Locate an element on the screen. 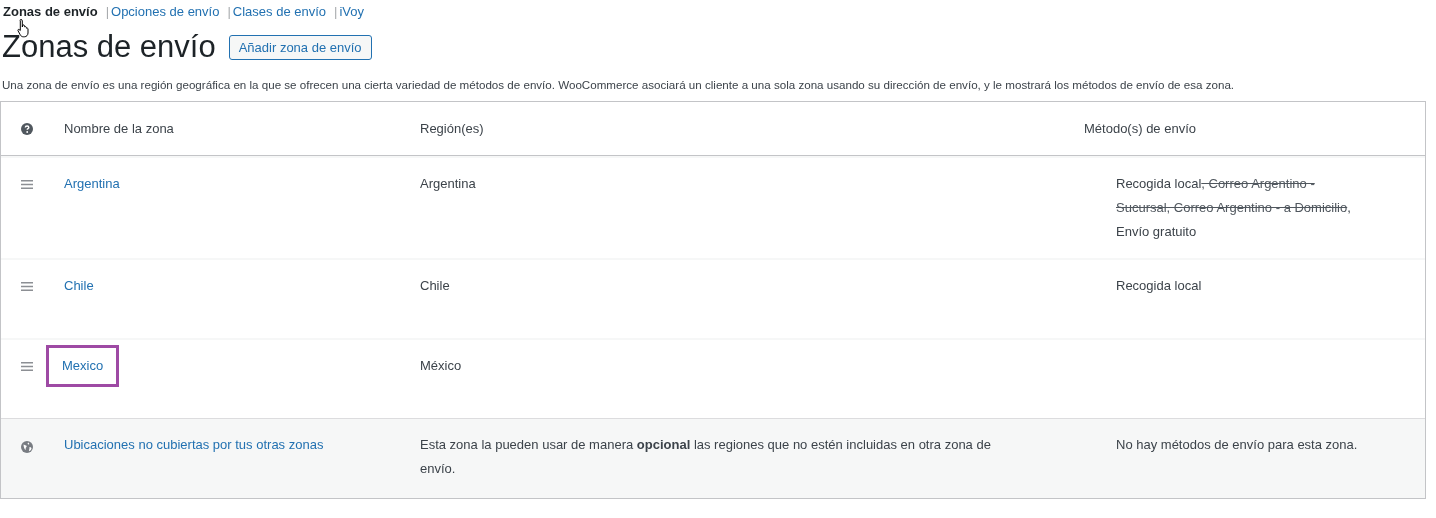  add-zone-button: Añadir zona de envío is located at coordinates (300, 47).